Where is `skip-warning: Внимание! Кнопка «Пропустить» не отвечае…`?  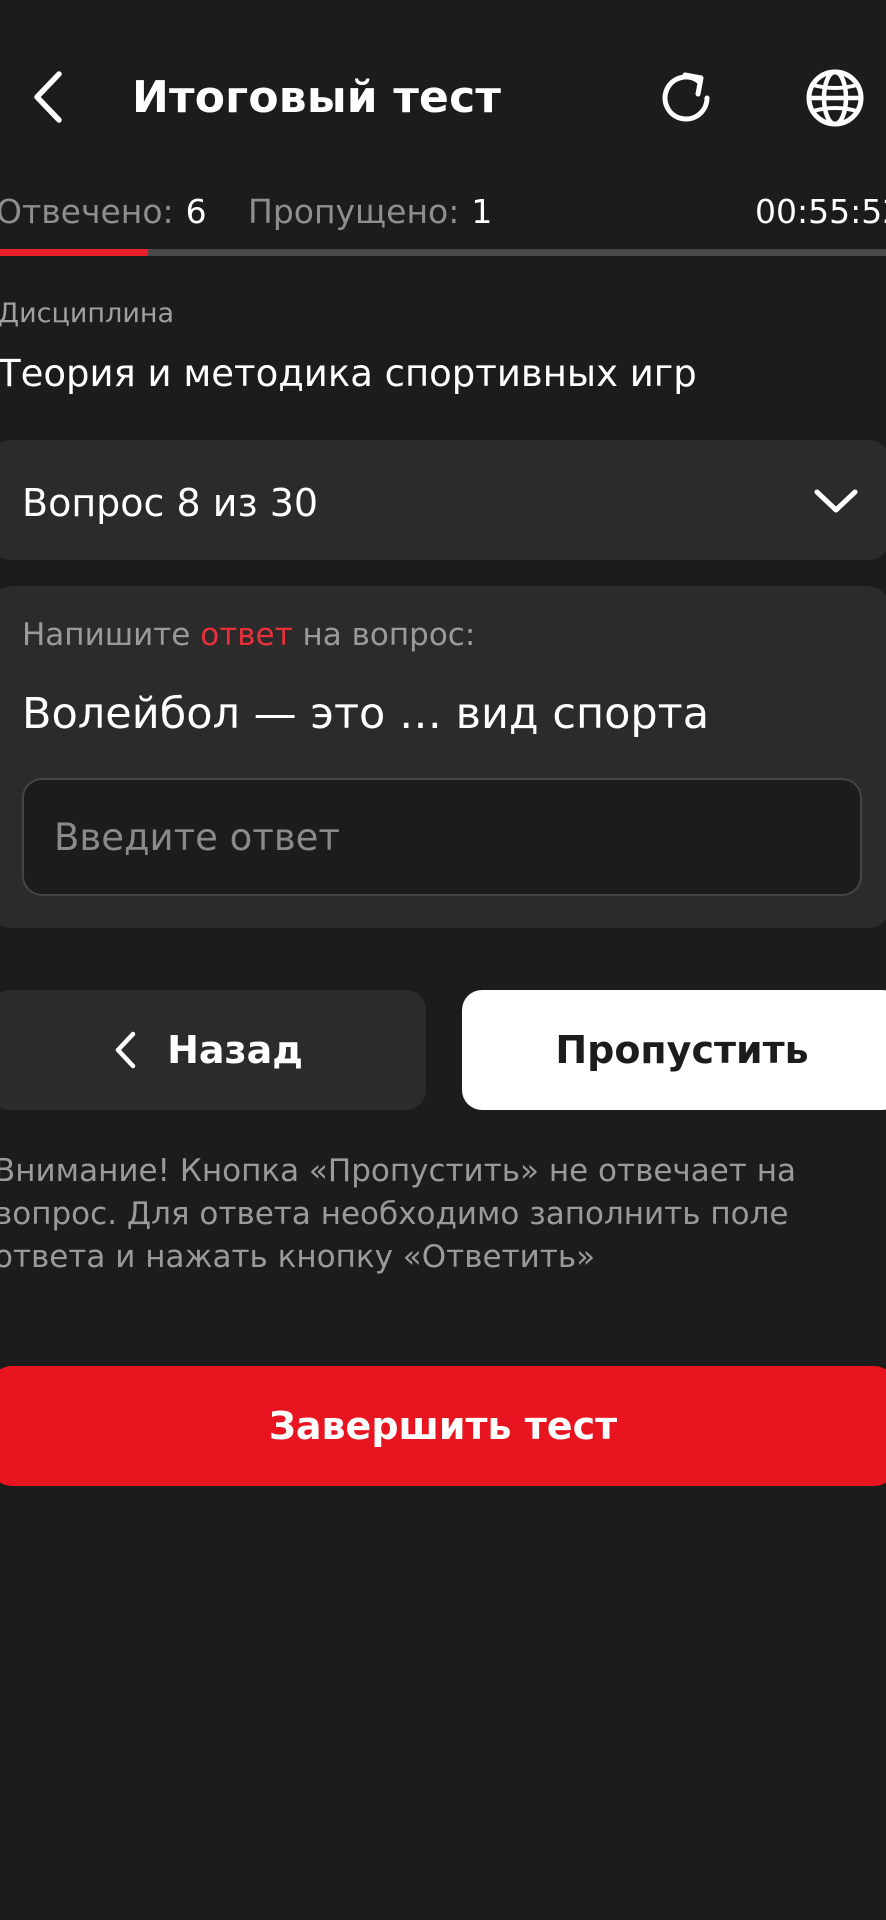 skip-warning: Внимание! Кнопка «Пропустить» не отвечае… is located at coordinates (398, 1214).